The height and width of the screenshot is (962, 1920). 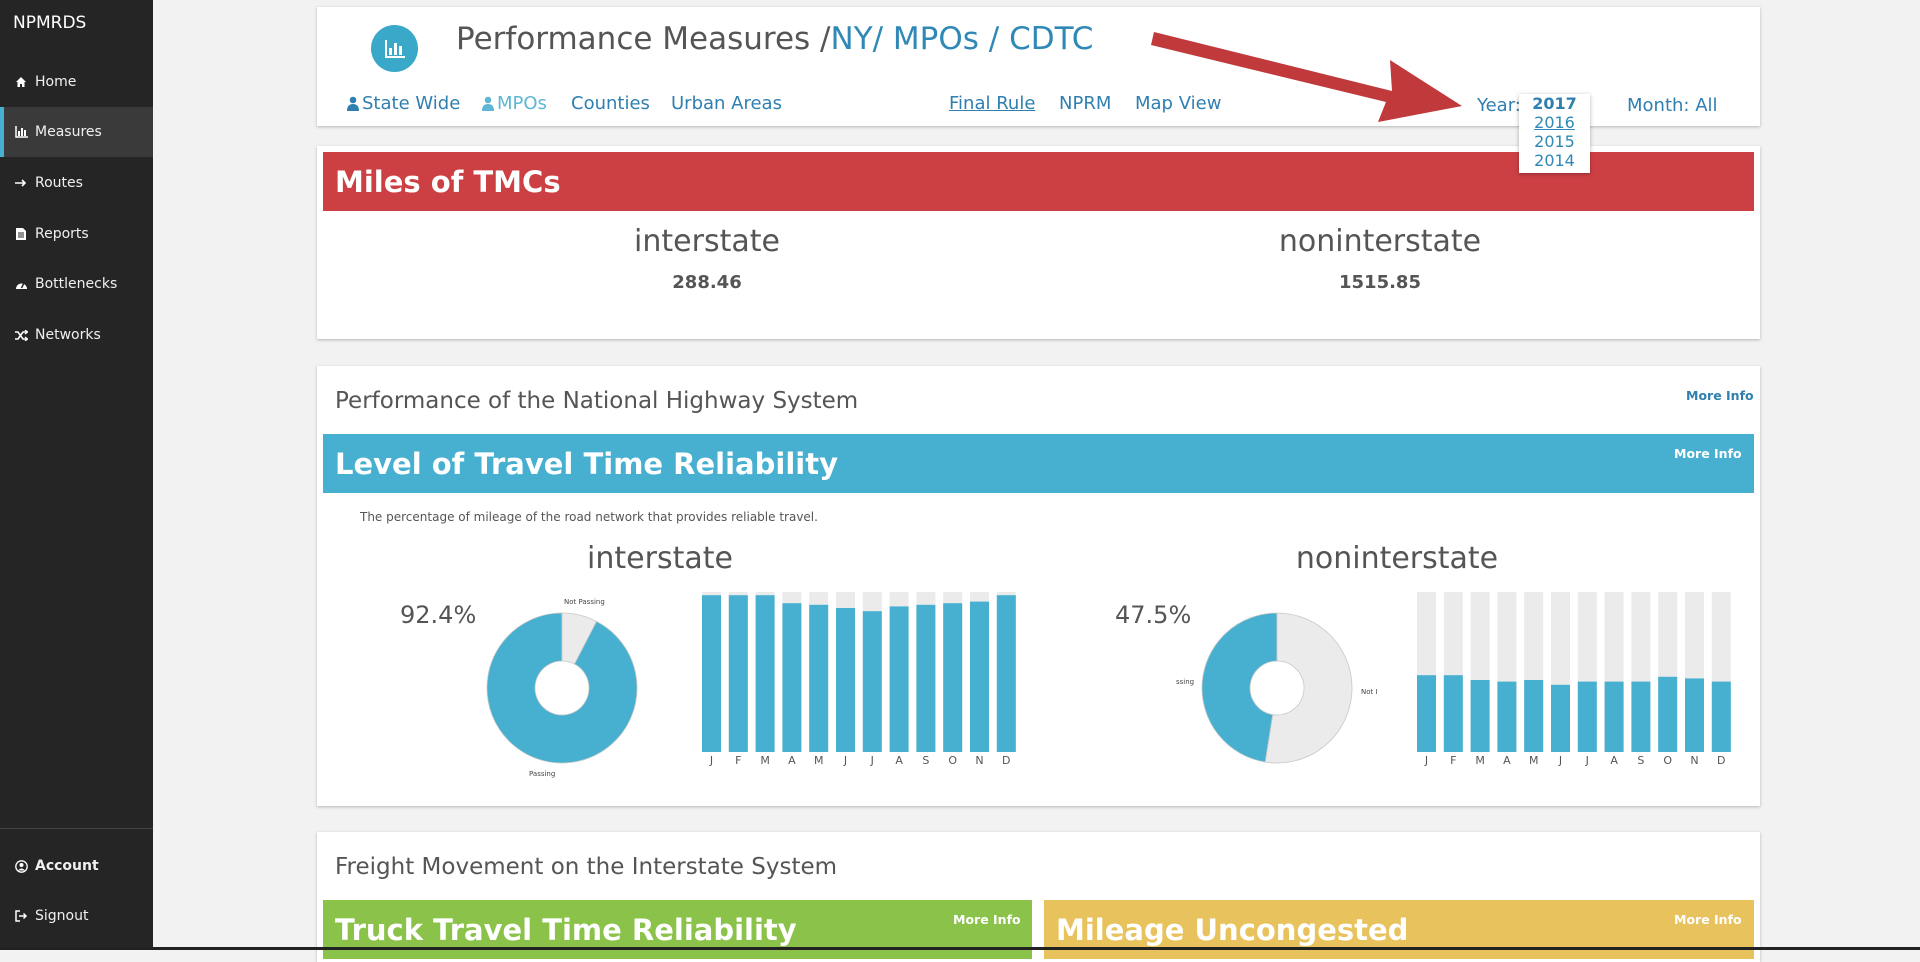 I want to click on sidebar-item-networks: Networks, so click(x=76, y=335).